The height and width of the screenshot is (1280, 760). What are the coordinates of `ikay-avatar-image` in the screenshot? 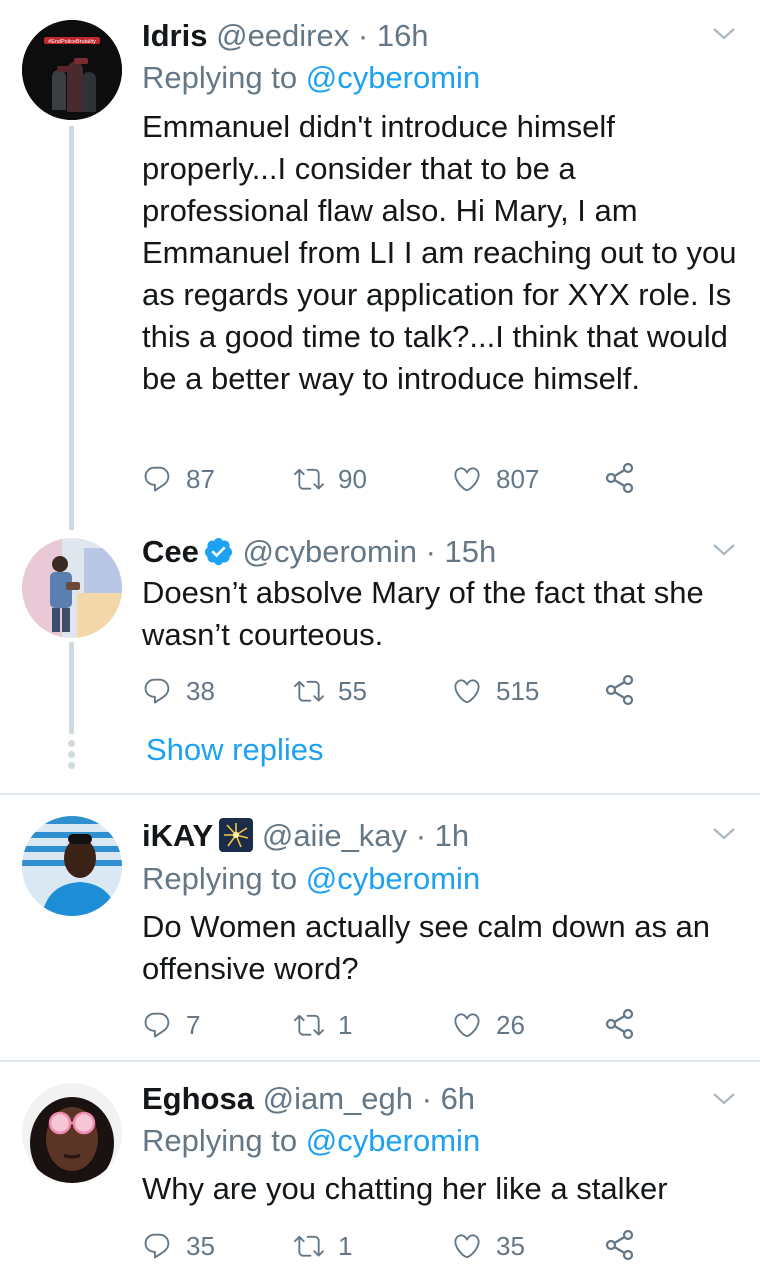 It's located at (72, 866).